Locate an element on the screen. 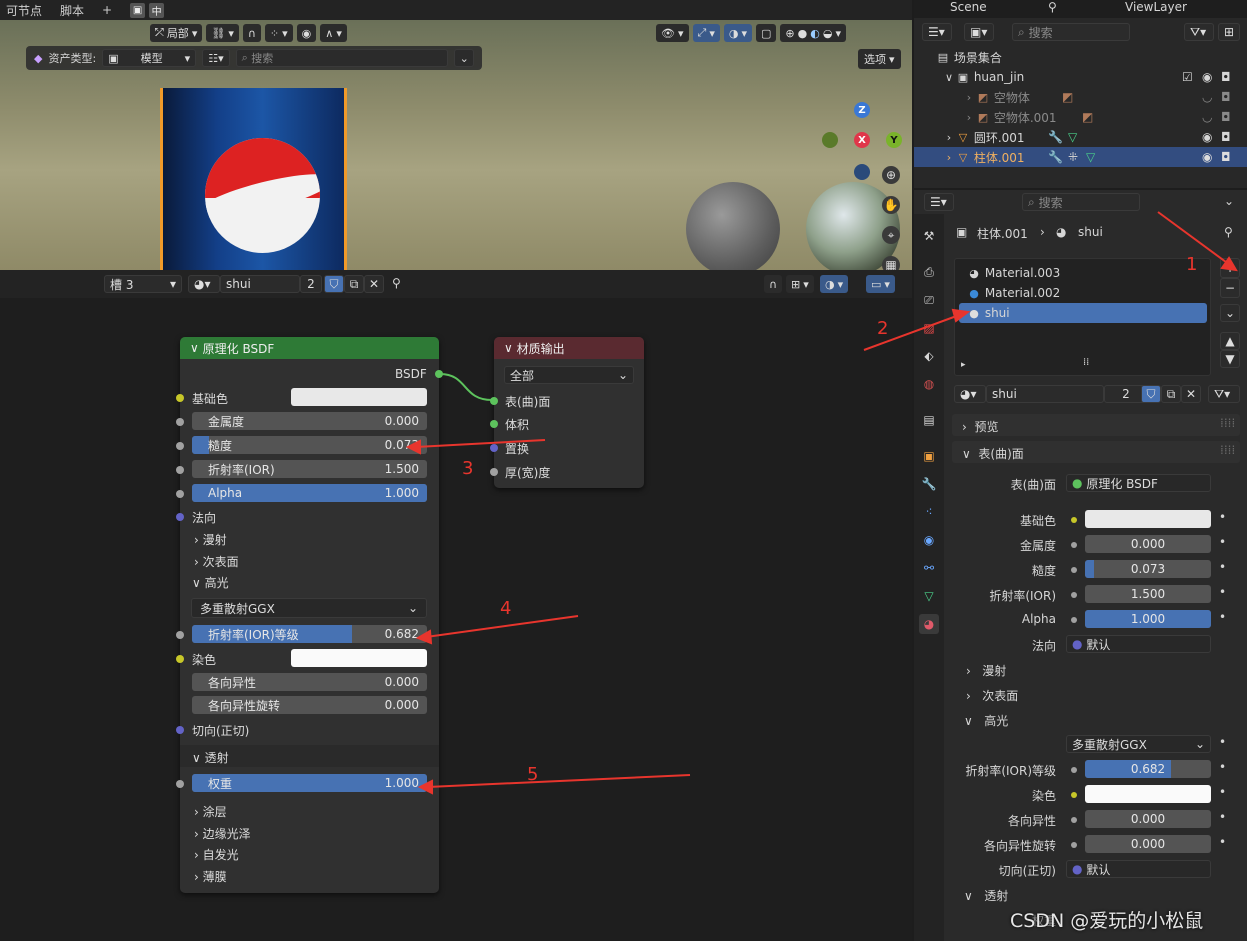 This screenshot has height=941, width=1247. annotation-label-5: 5 is located at coordinates (533, 774).